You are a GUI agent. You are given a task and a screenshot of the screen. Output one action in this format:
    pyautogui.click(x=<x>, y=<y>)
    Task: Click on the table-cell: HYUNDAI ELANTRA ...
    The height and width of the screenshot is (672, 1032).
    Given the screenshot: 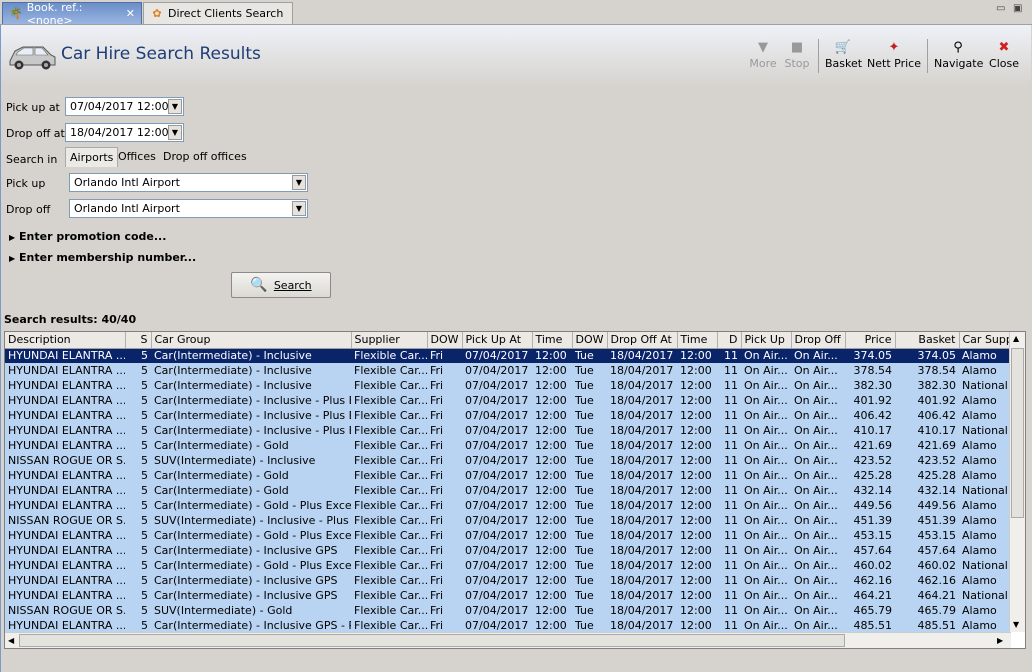 What is the action you would take?
    pyautogui.click(x=65, y=385)
    